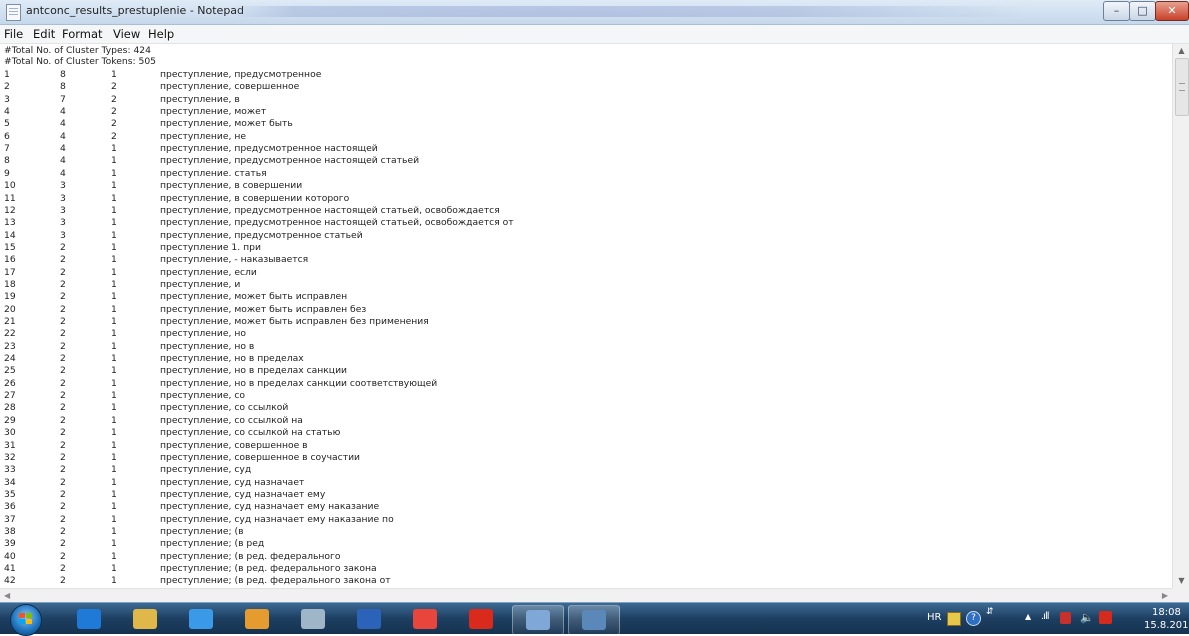 This screenshot has width=1189, height=636. Describe the element at coordinates (585, 494) in the screenshot. I see `table-row: 35 2 1 преступление, суд назначает ему` at that location.